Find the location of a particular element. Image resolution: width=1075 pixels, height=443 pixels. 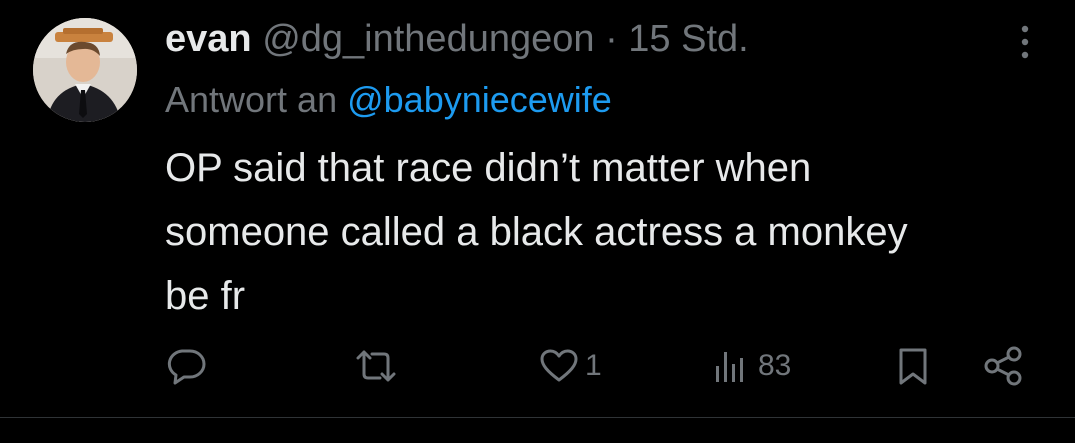

like-button: 1 is located at coordinates (569, 366).